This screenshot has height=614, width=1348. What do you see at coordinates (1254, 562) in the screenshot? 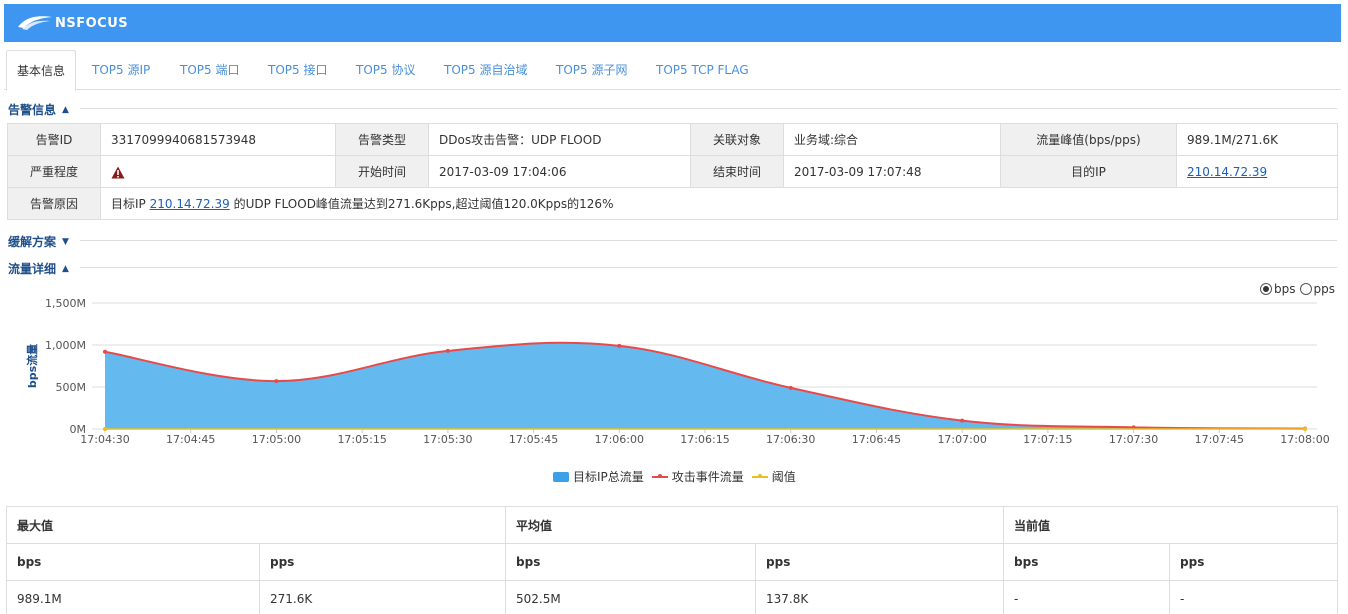
I see `cur-pps-header: pps` at bounding box center [1254, 562].